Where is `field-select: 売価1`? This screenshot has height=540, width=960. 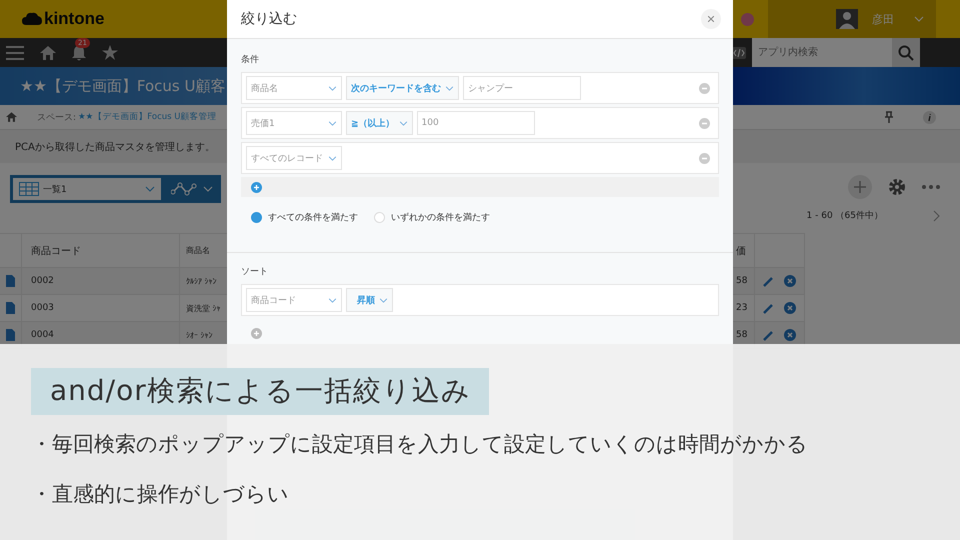
field-select: 売価1 is located at coordinates (294, 123).